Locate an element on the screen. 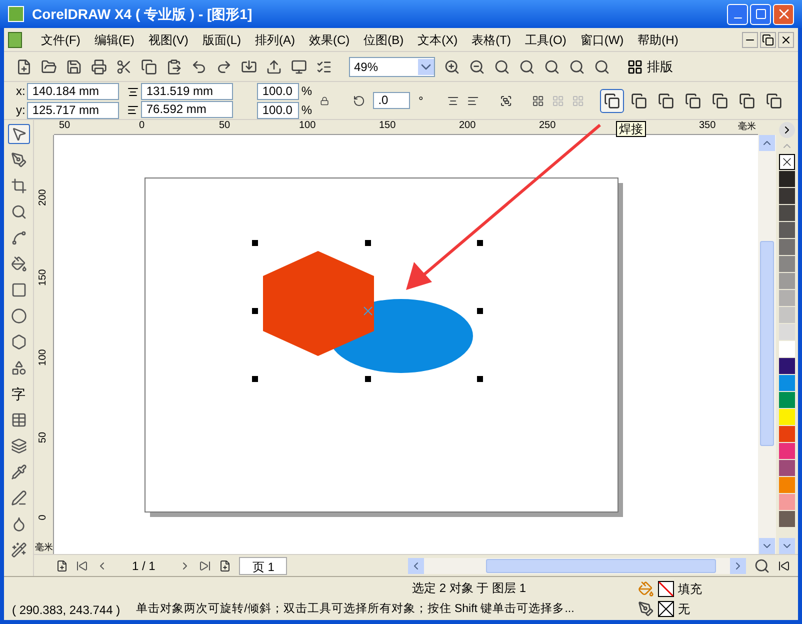  scale-y-field: 100.0 is located at coordinates (278, 110).